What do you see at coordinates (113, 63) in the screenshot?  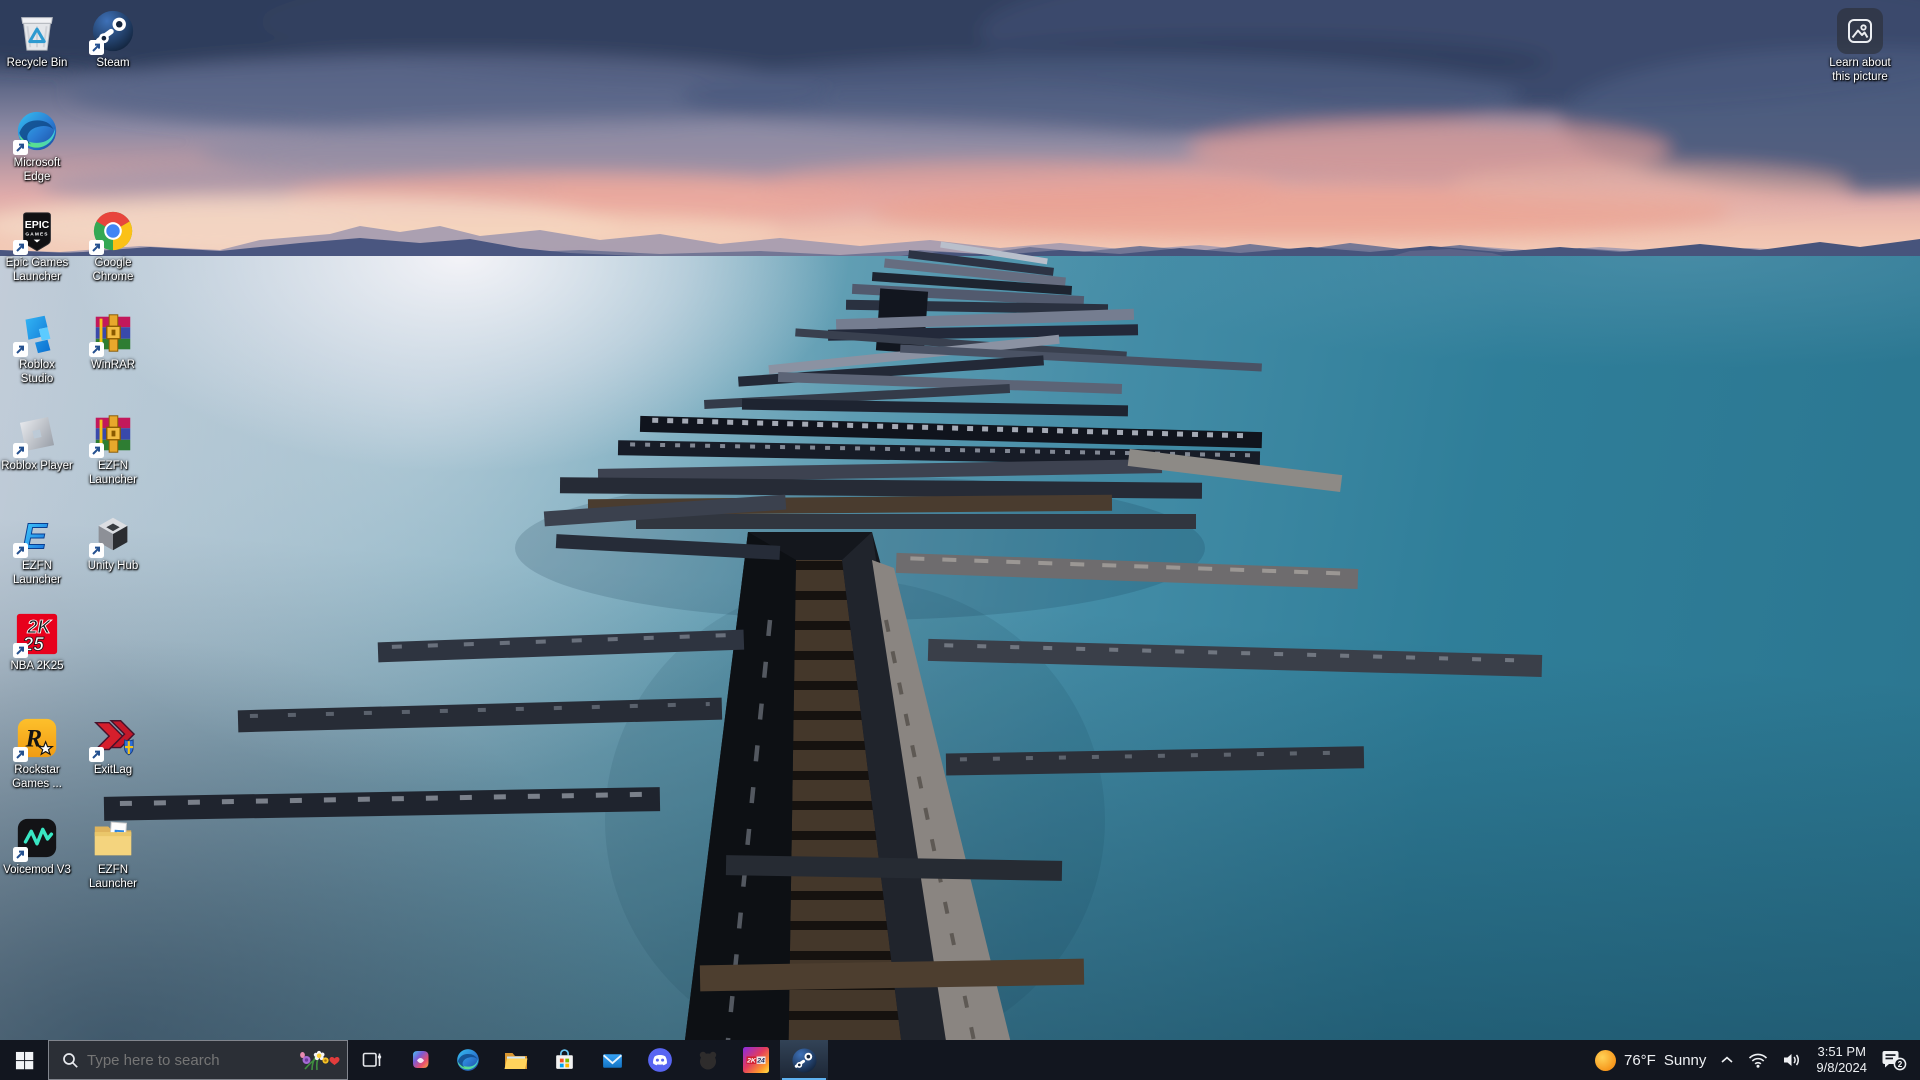 I see `desktop-icon-label: Steam` at bounding box center [113, 63].